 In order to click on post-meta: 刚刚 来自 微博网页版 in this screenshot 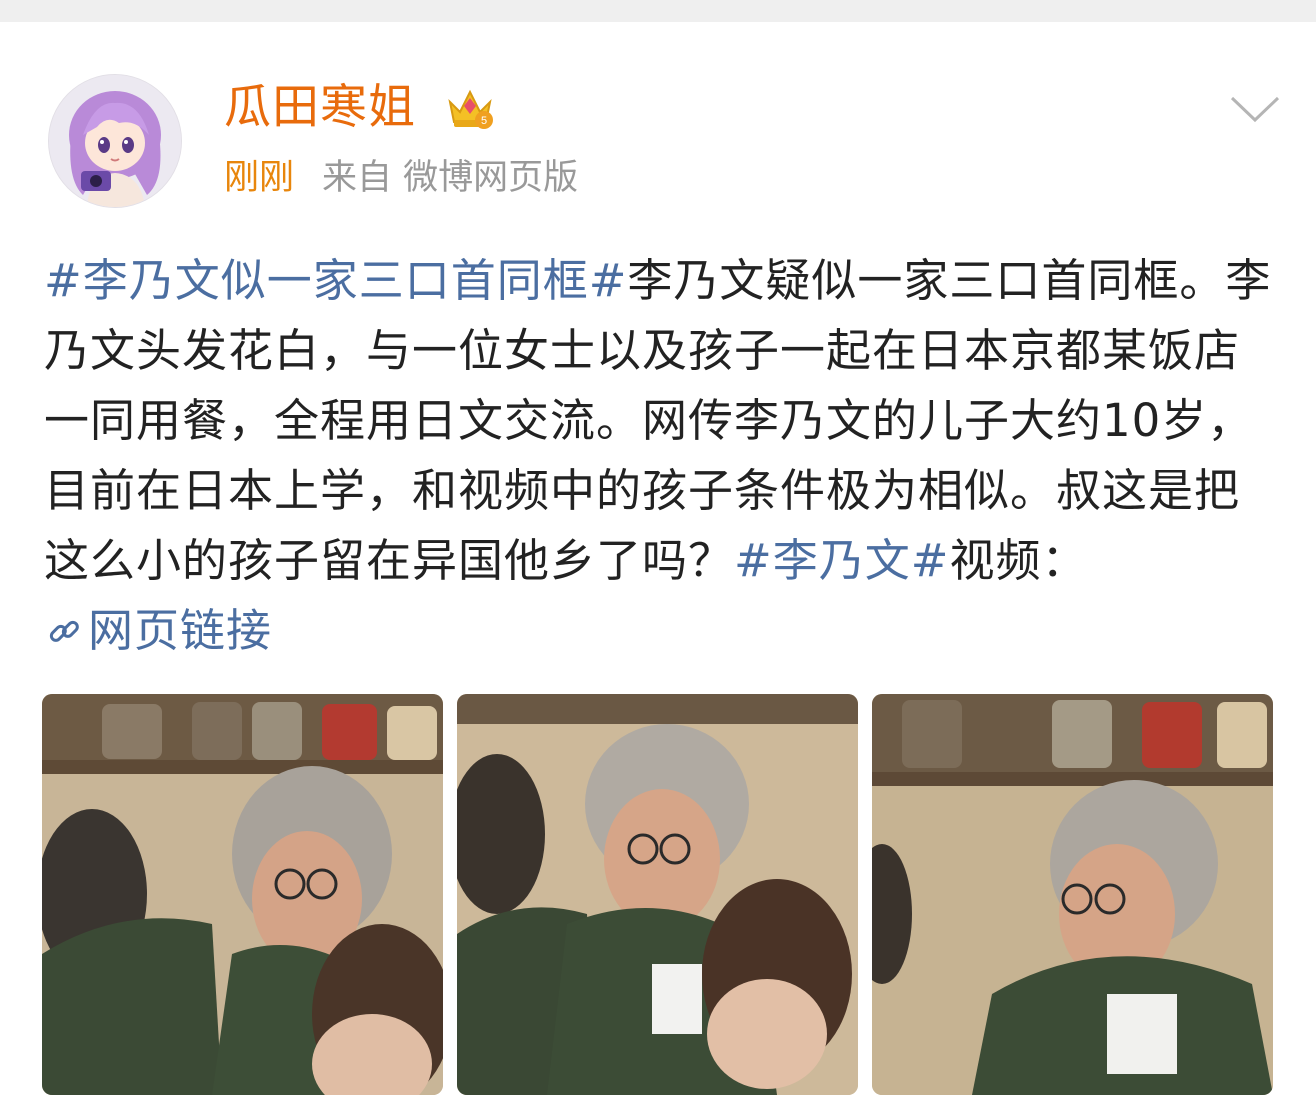, I will do `click(401, 178)`.